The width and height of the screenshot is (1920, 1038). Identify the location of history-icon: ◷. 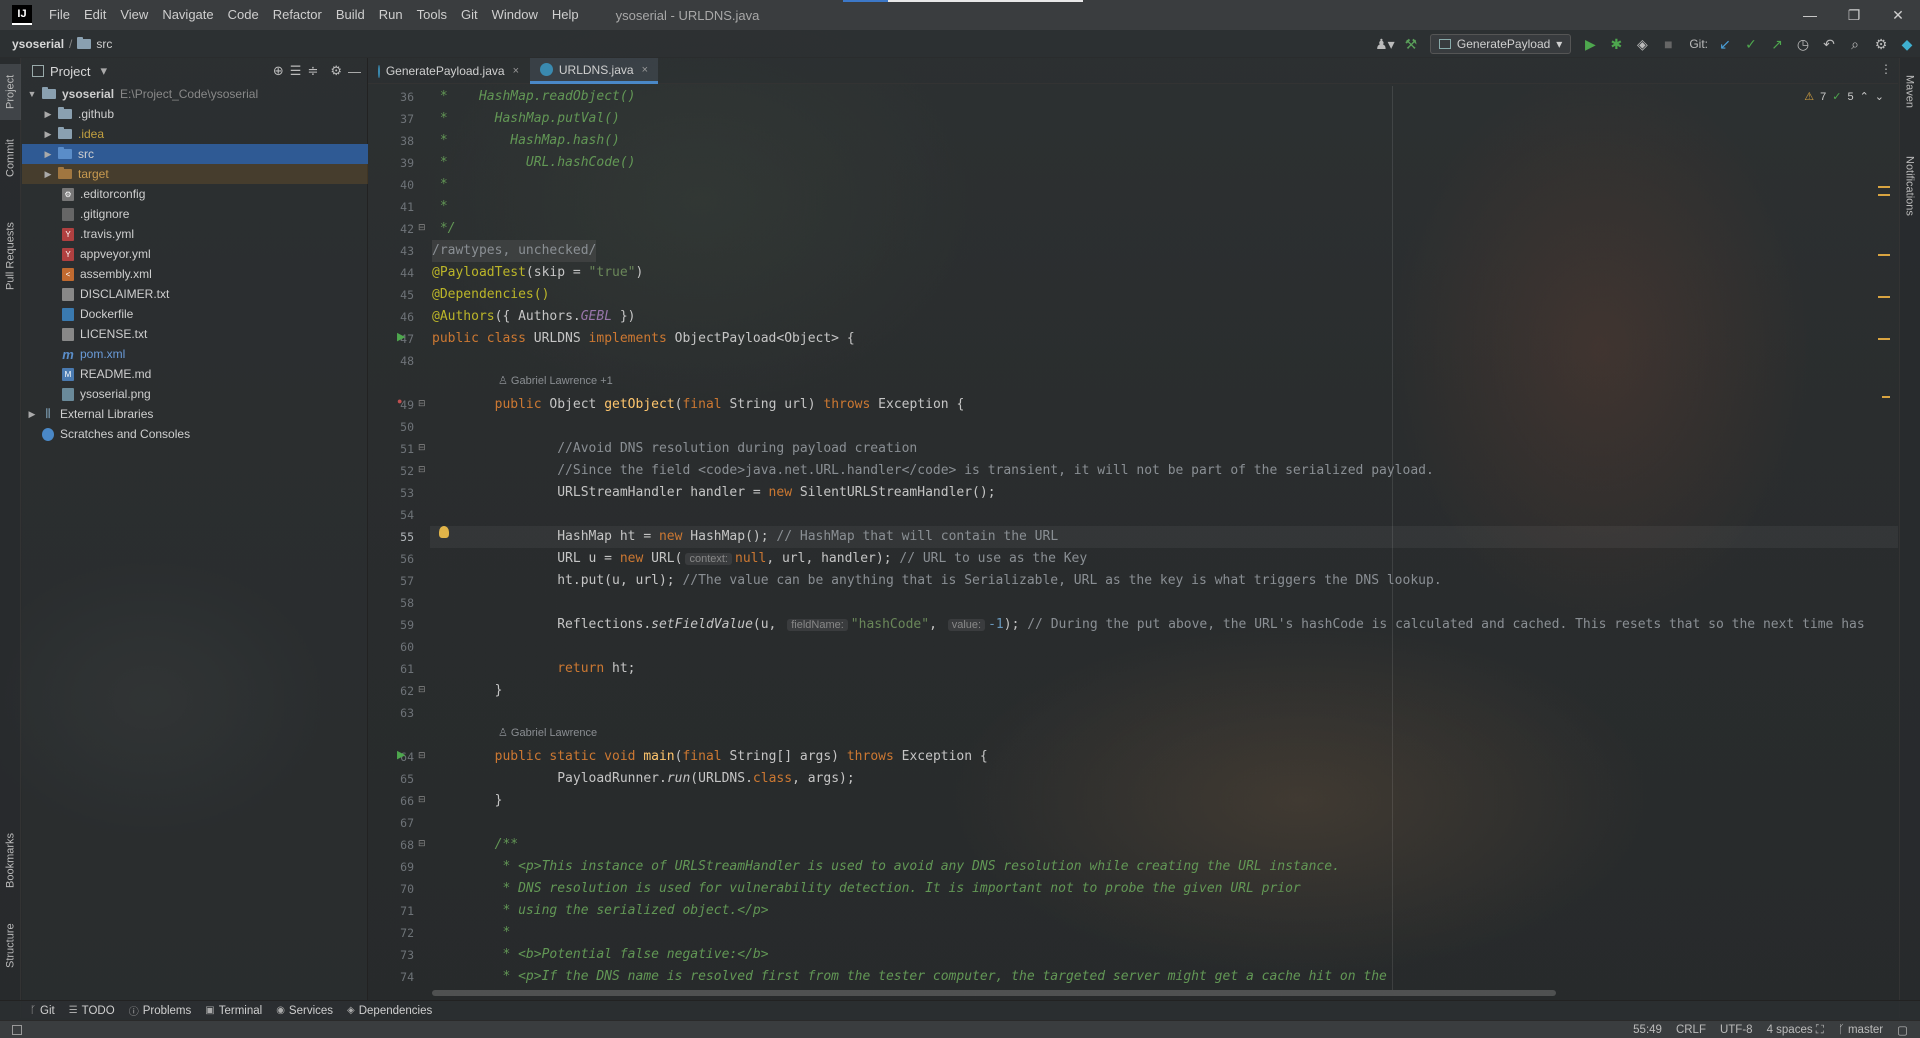
(1803, 44).